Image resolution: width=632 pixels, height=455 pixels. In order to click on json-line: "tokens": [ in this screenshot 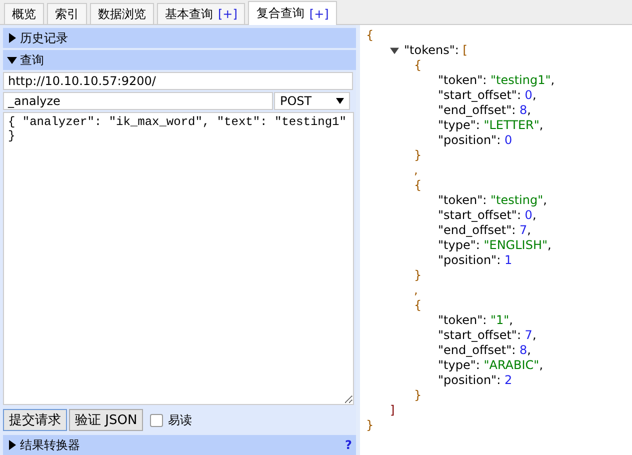, I will do `click(436, 50)`.